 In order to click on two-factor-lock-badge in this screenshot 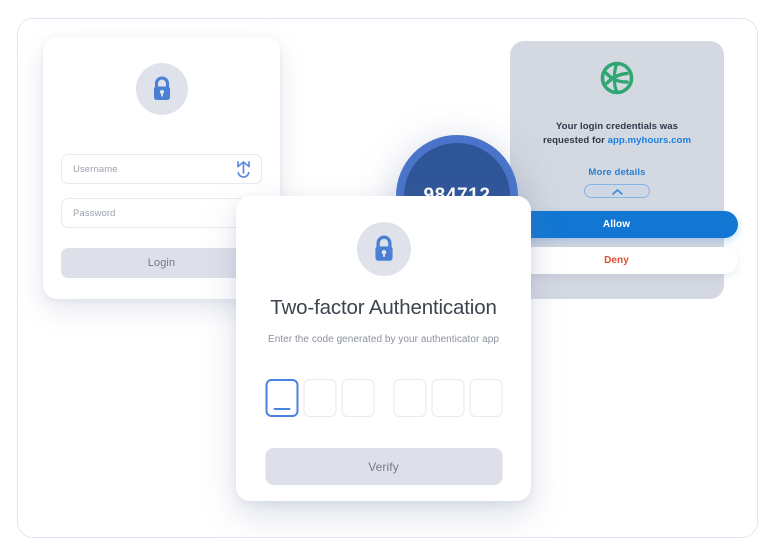, I will do `click(383, 249)`.